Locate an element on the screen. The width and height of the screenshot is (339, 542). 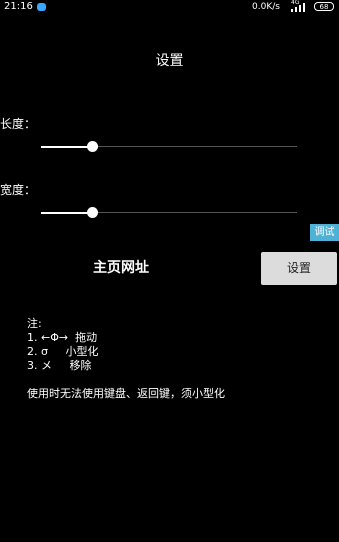
usage-notes: 注: 1. ←Φ→ 拖动 2. σ 小型化 3. メ 移除 is located at coordinates (62, 345).